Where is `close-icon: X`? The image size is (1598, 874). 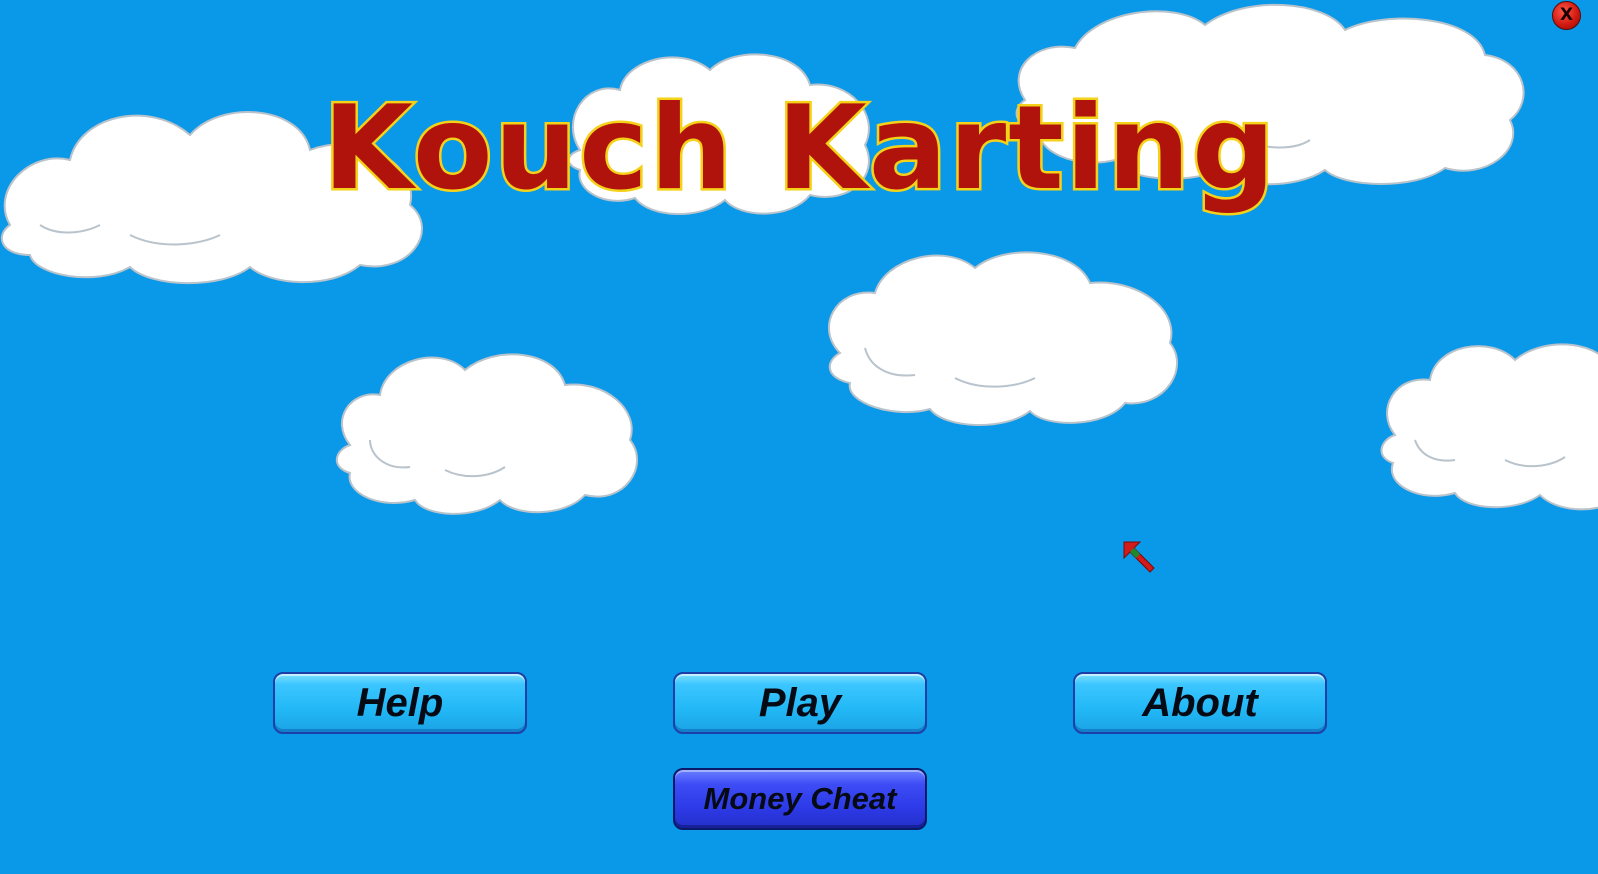
close-icon: X is located at coordinates (1566, 15).